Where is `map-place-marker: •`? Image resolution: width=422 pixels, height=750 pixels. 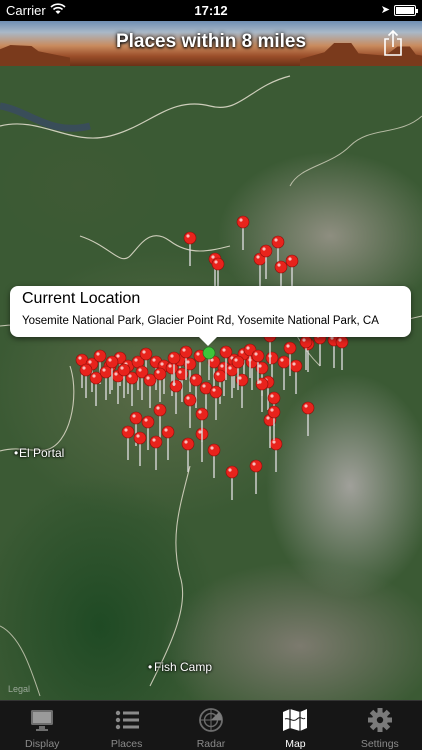
map-place-marker: • is located at coordinates (16, 453).